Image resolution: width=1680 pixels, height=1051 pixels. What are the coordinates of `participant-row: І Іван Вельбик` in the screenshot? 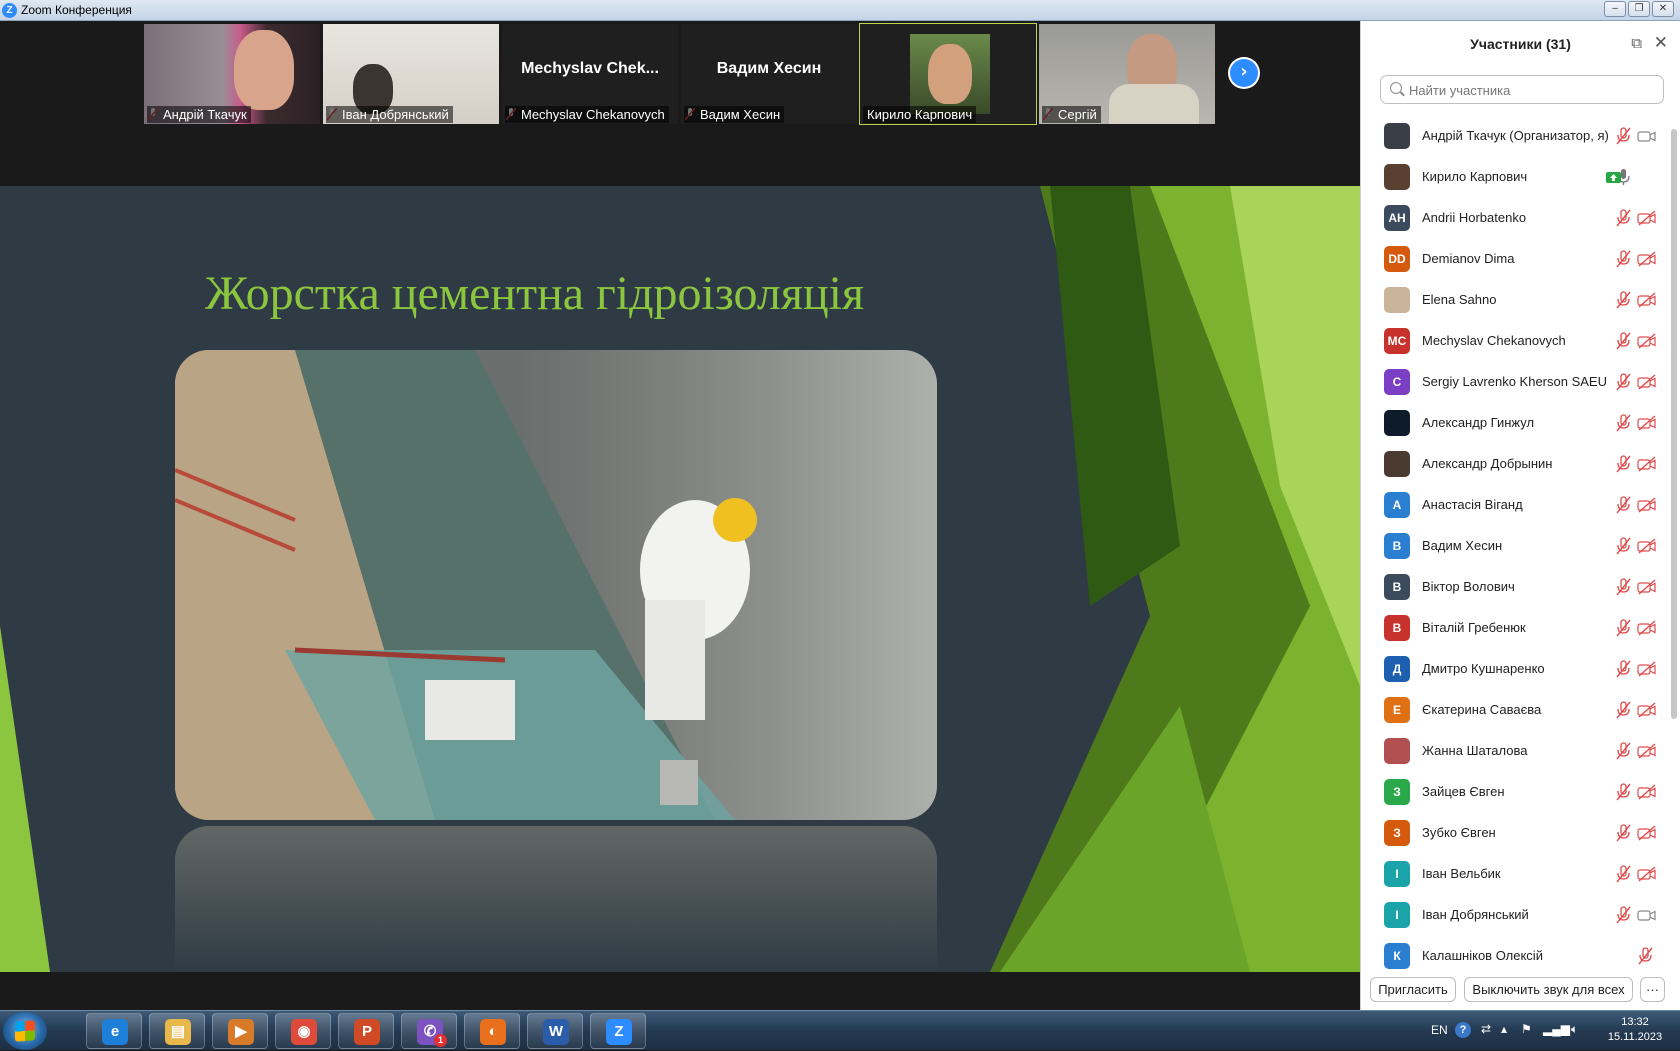 It's located at (1516, 874).